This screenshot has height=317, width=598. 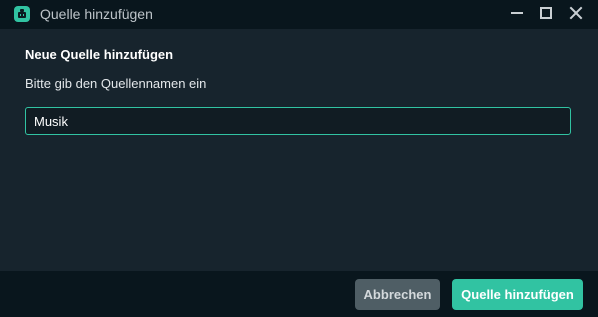 What do you see at coordinates (298, 121) in the screenshot?
I see `source-name-input` at bounding box center [298, 121].